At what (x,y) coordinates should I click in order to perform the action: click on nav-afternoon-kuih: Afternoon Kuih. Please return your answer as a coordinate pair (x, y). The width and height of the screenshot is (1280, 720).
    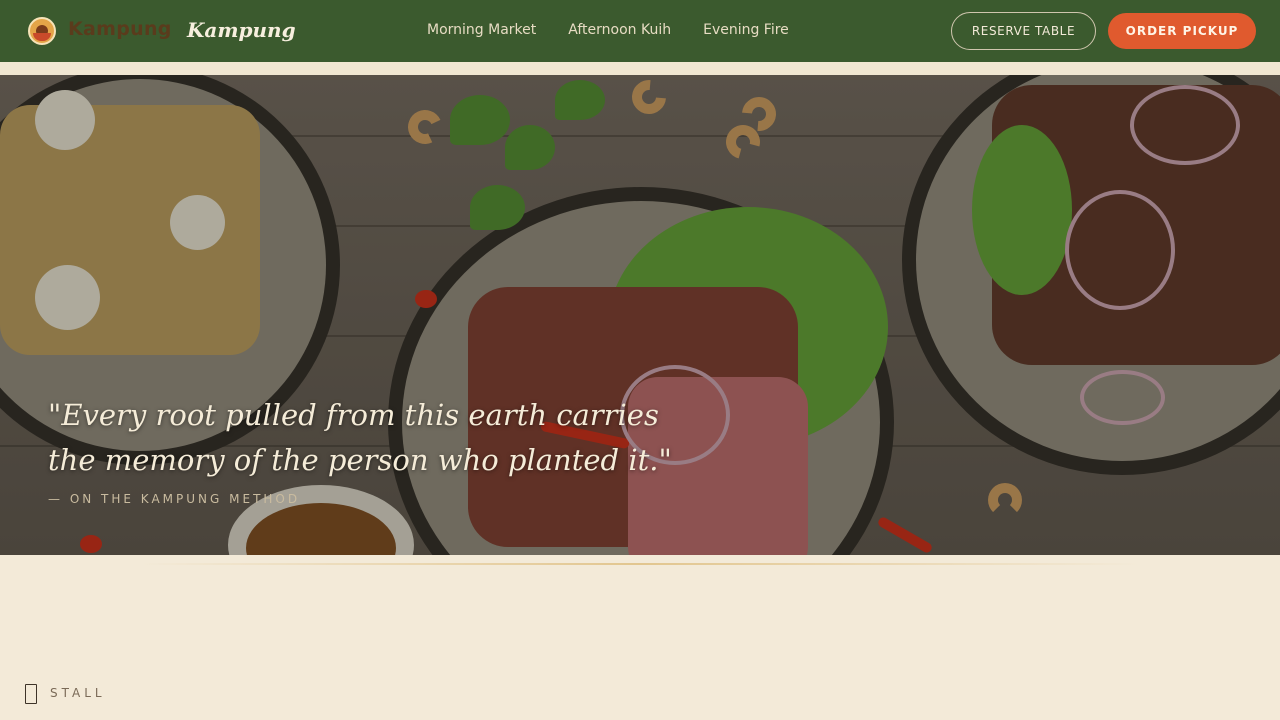
    Looking at the image, I should click on (619, 30).